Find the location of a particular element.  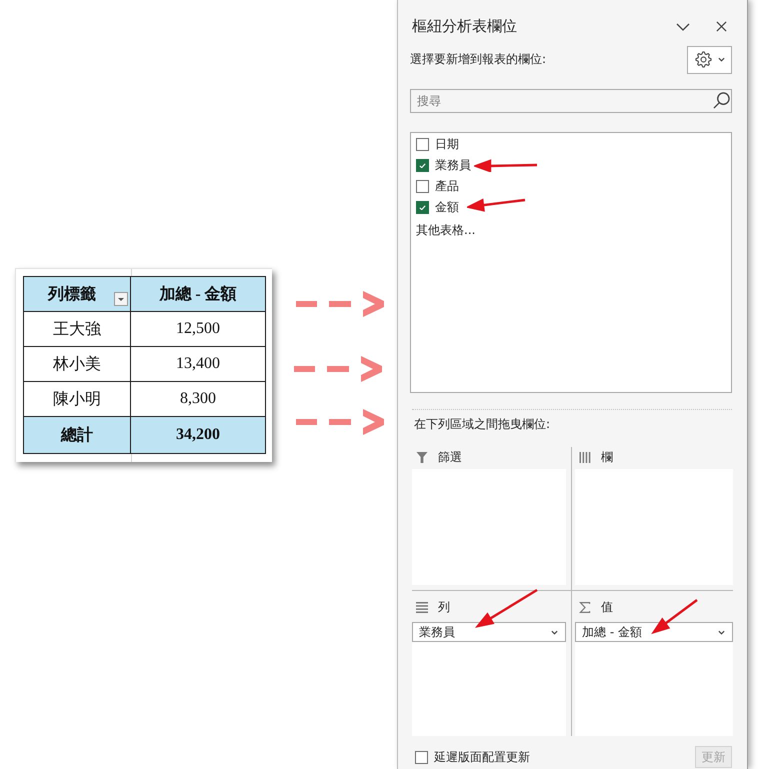

search-field: 搜尋 is located at coordinates (571, 100).